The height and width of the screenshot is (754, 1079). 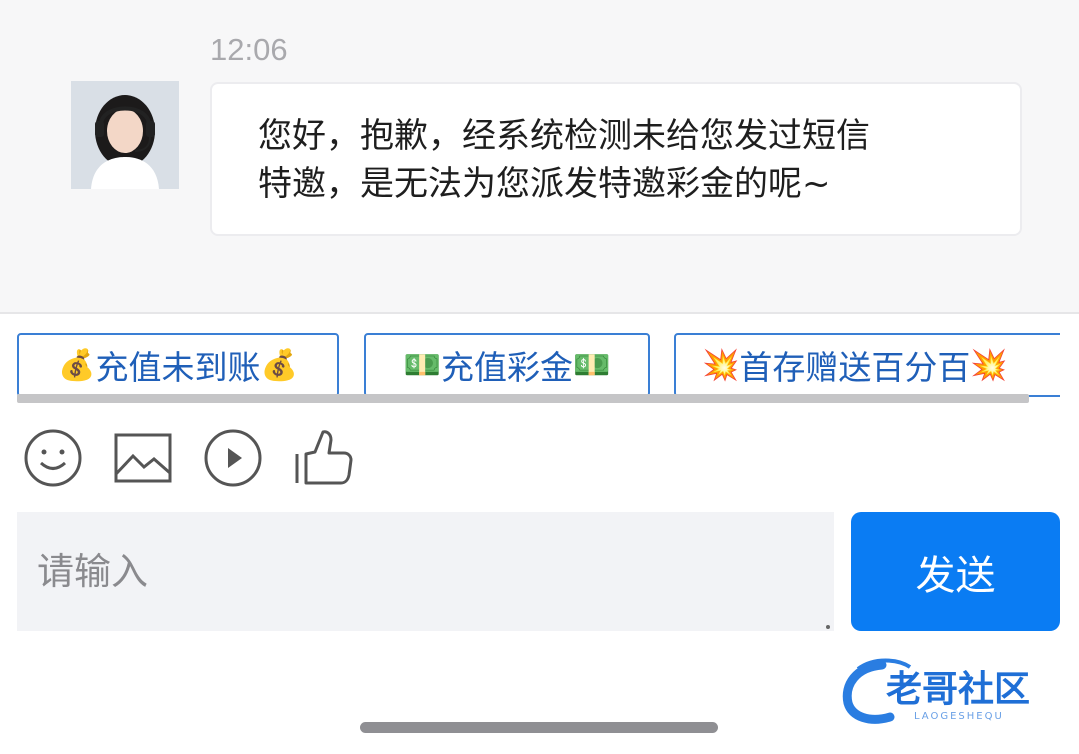 What do you see at coordinates (523, 398) in the screenshot?
I see `quick-reply-scrollbar` at bounding box center [523, 398].